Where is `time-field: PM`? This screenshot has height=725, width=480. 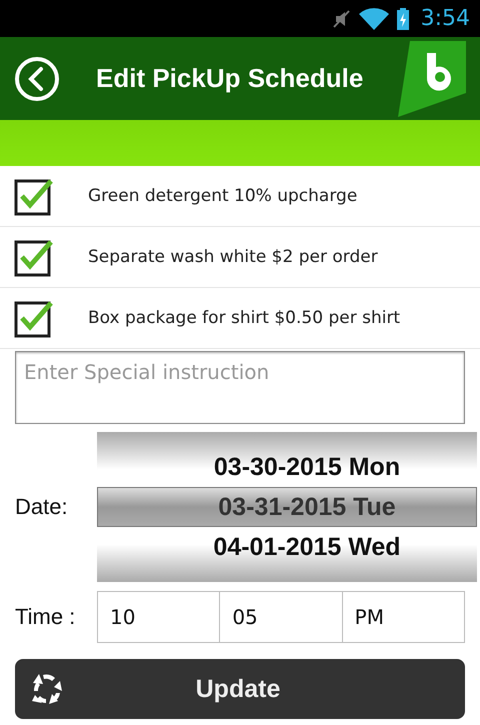
time-field: PM is located at coordinates (403, 617).